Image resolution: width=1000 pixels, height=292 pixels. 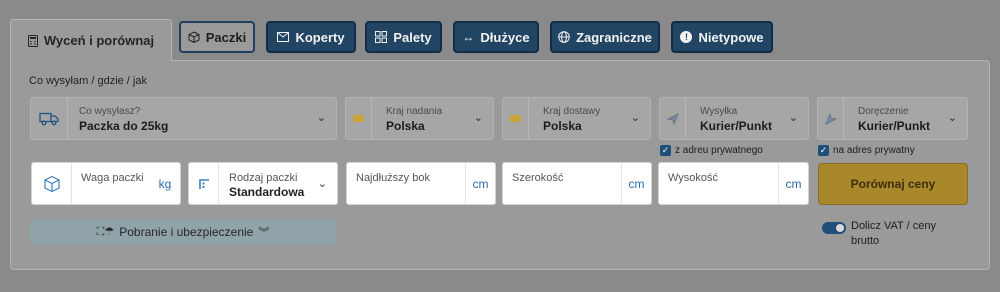 I want to click on width-unit: cm, so click(x=636, y=183).